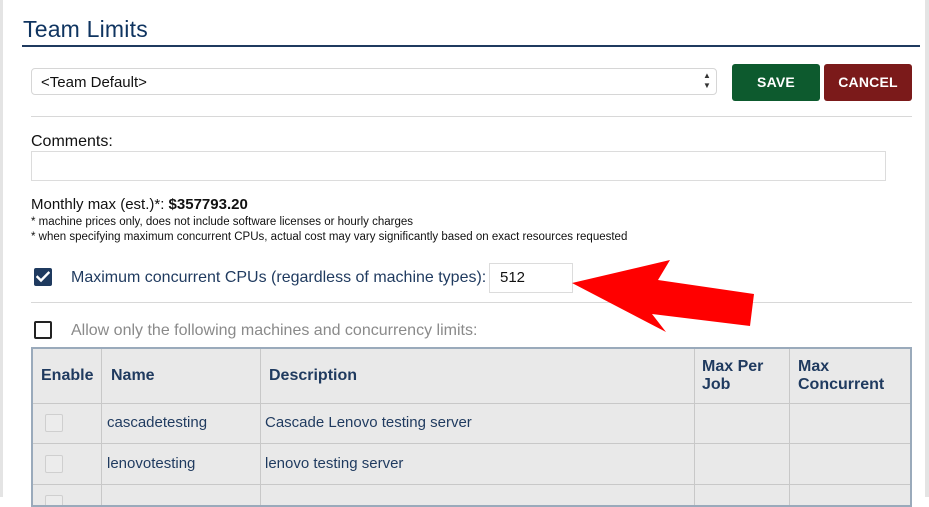 Image resolution: width=929 pixels, height=507 pixels. Describe the element at coordinates (334, 463) in the screenshot. I see `row-description: lenovo testing server` at that location.